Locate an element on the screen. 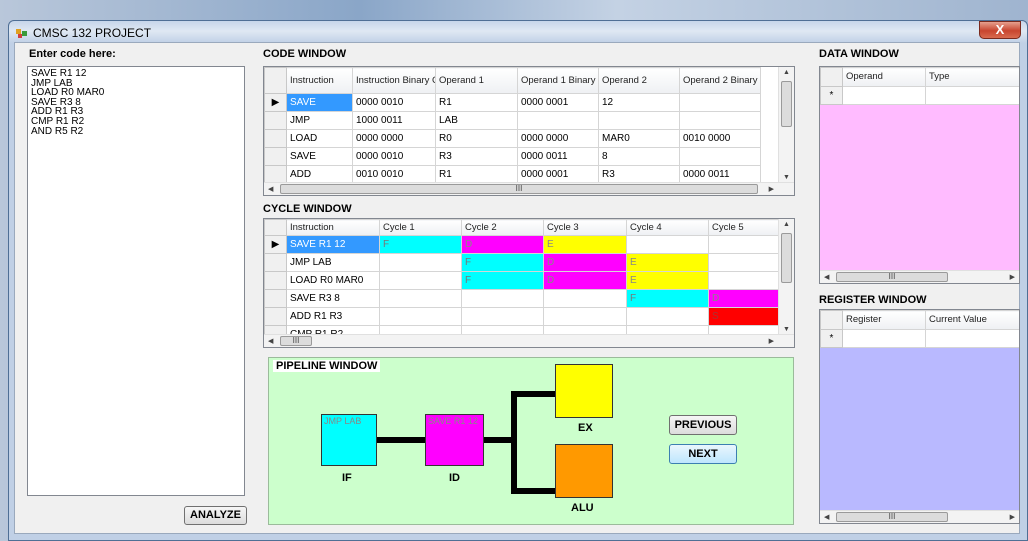  table-row: JMP LAB F D E is located at coordinates (527, 262).